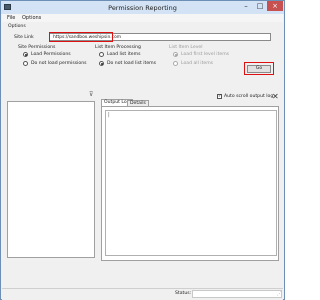 This screenshot has width=320, height=300. Describe the element at coordinates (205, 54) in the screenshot. I see `load-first-level-items-label: Load first level items` at that location.